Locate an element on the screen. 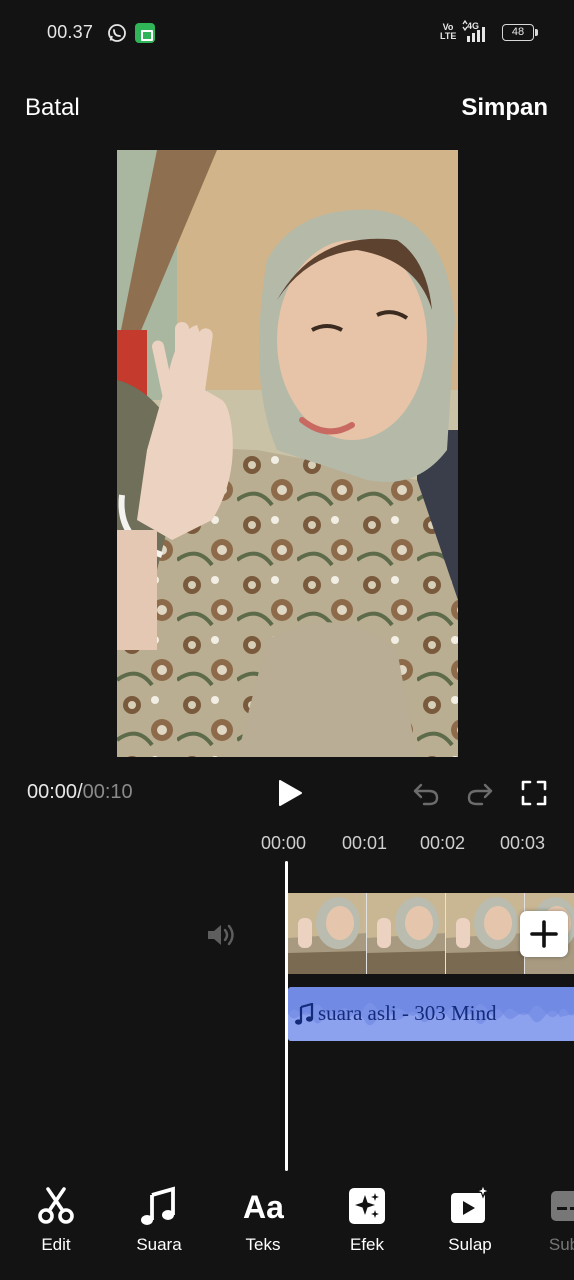 The width and height of the screenshot is (574, 1280). tool-label-sound: Suara is located at coordinates (159, 1244).